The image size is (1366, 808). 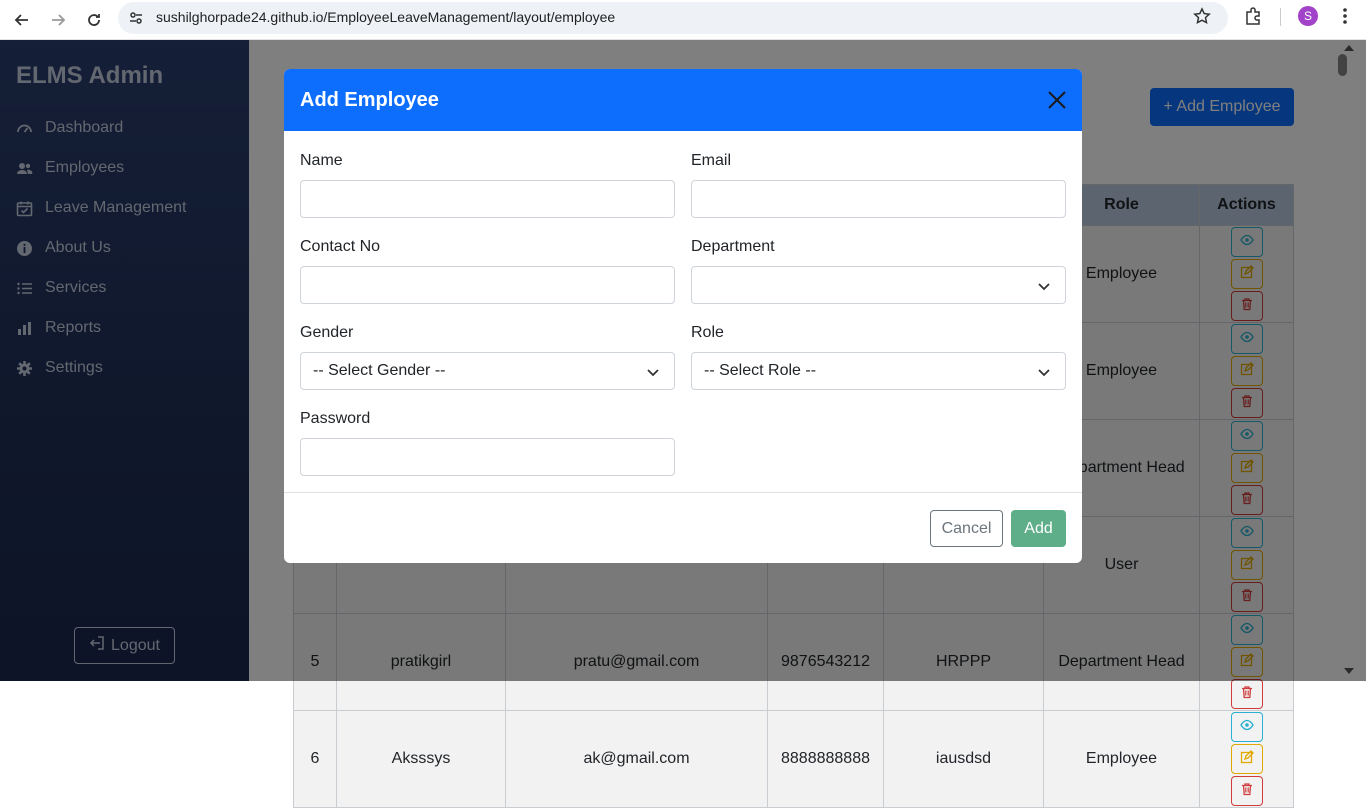 What do you see at coordinates (1253, 18) in the screenshot?
I see `extensions-icon` at bounding box center [1253, 18].